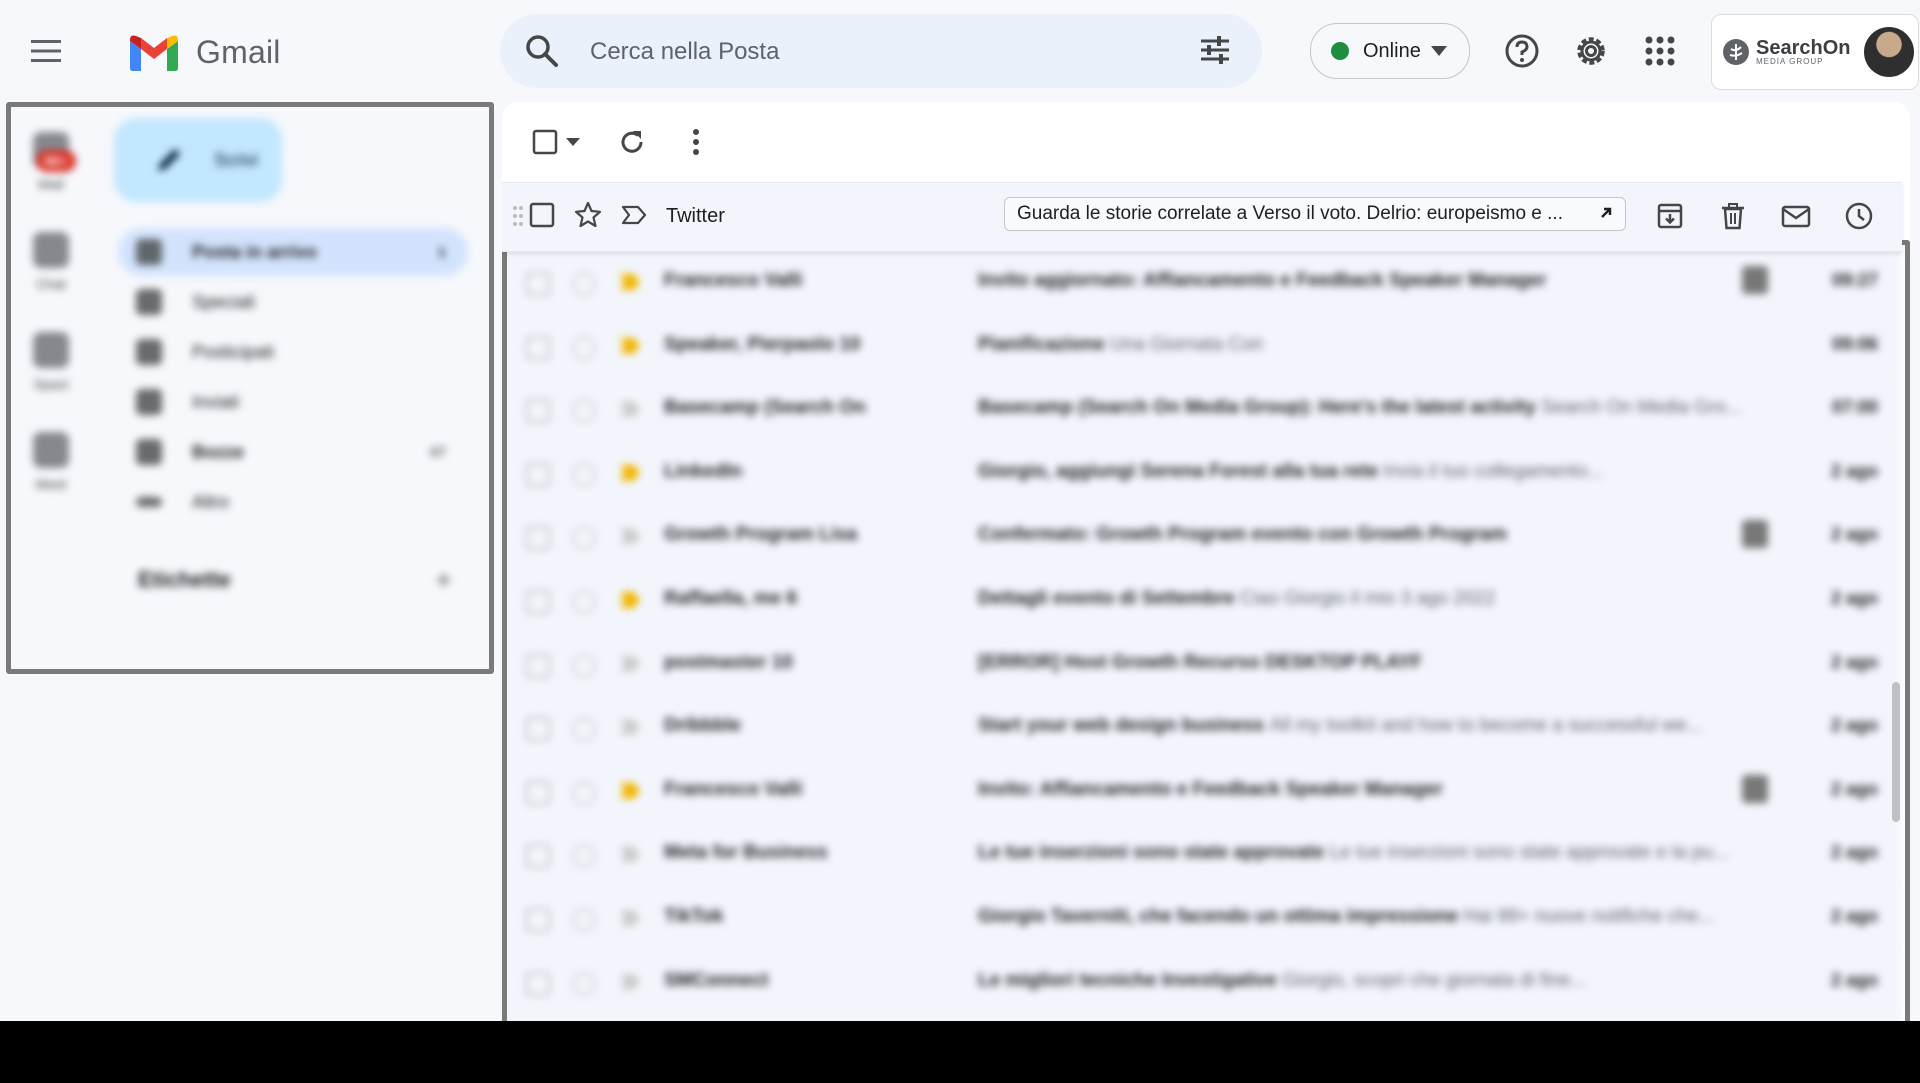 The image size is (1920, 1083). Describe the element at coordinates (518, 216) in the screenshot. I see `drag-handle` at that location.